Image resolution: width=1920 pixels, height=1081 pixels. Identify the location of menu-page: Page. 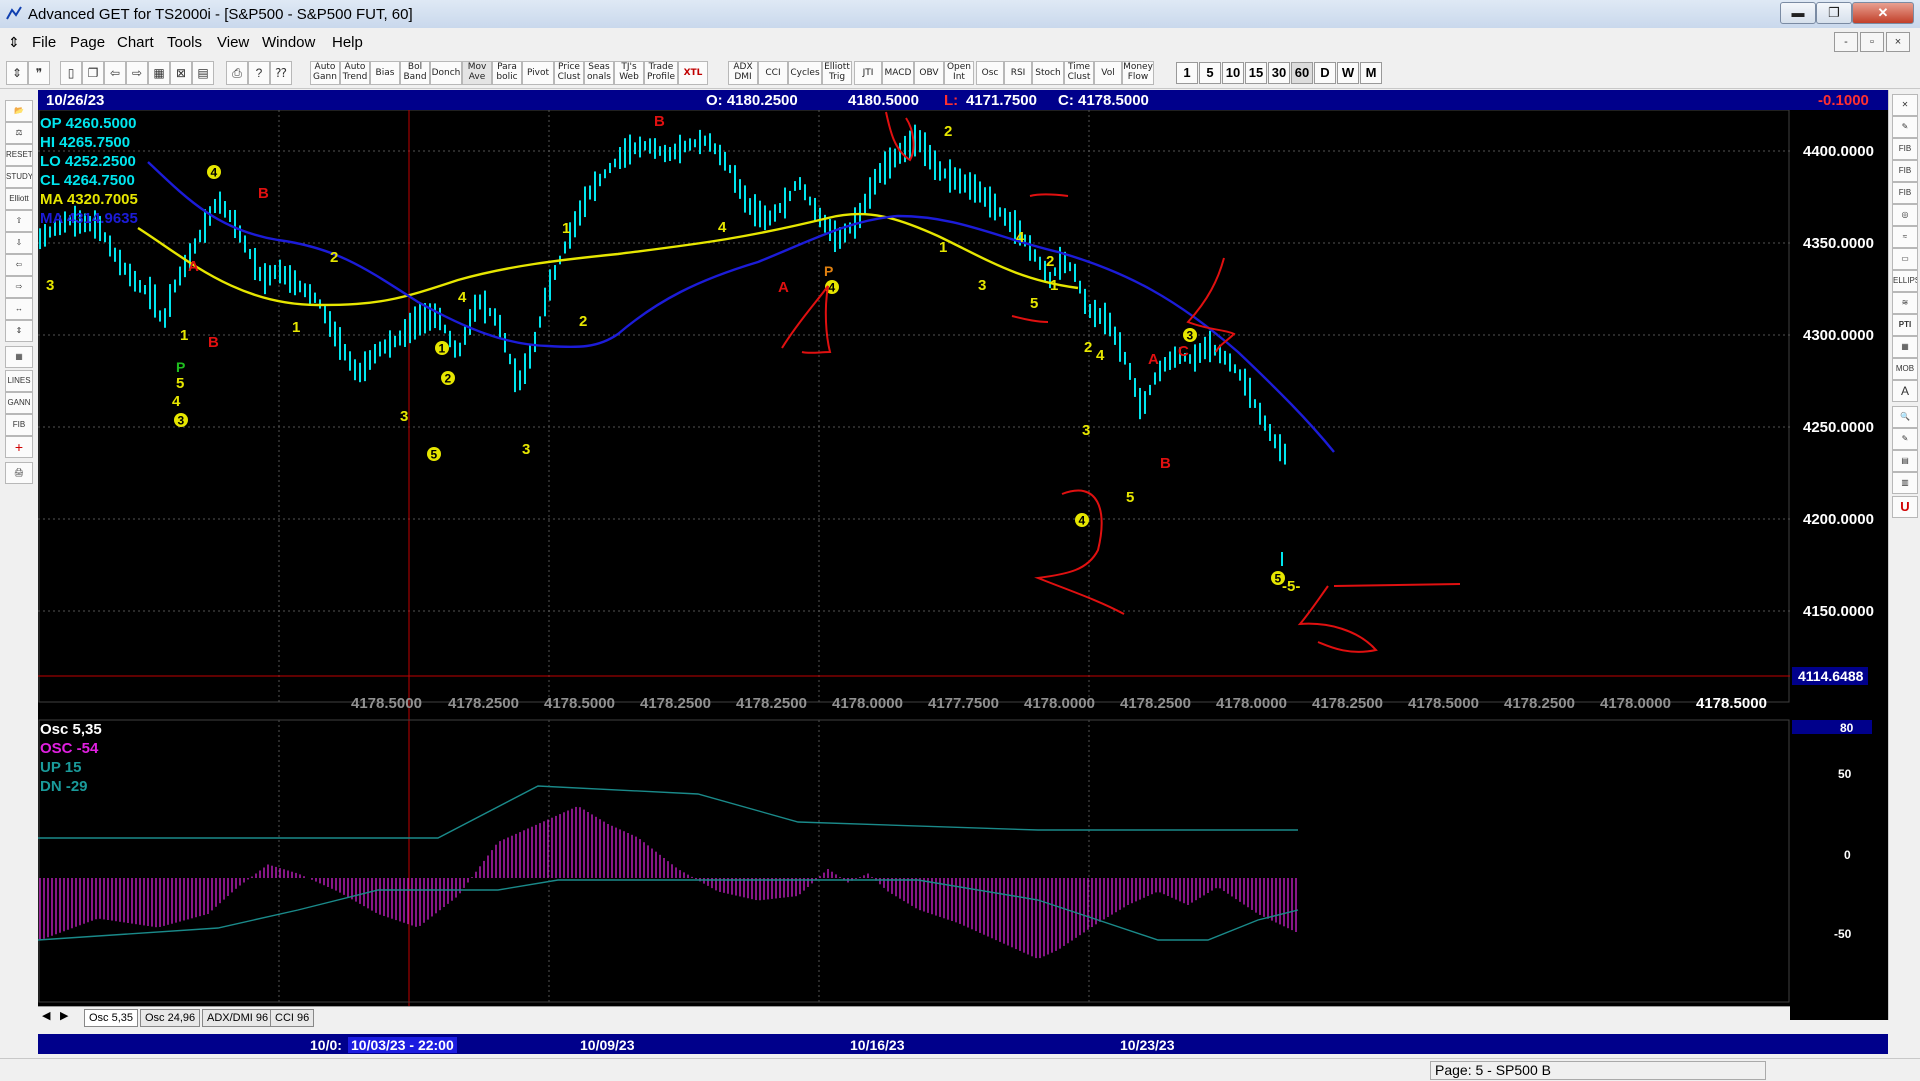
(87, 42).